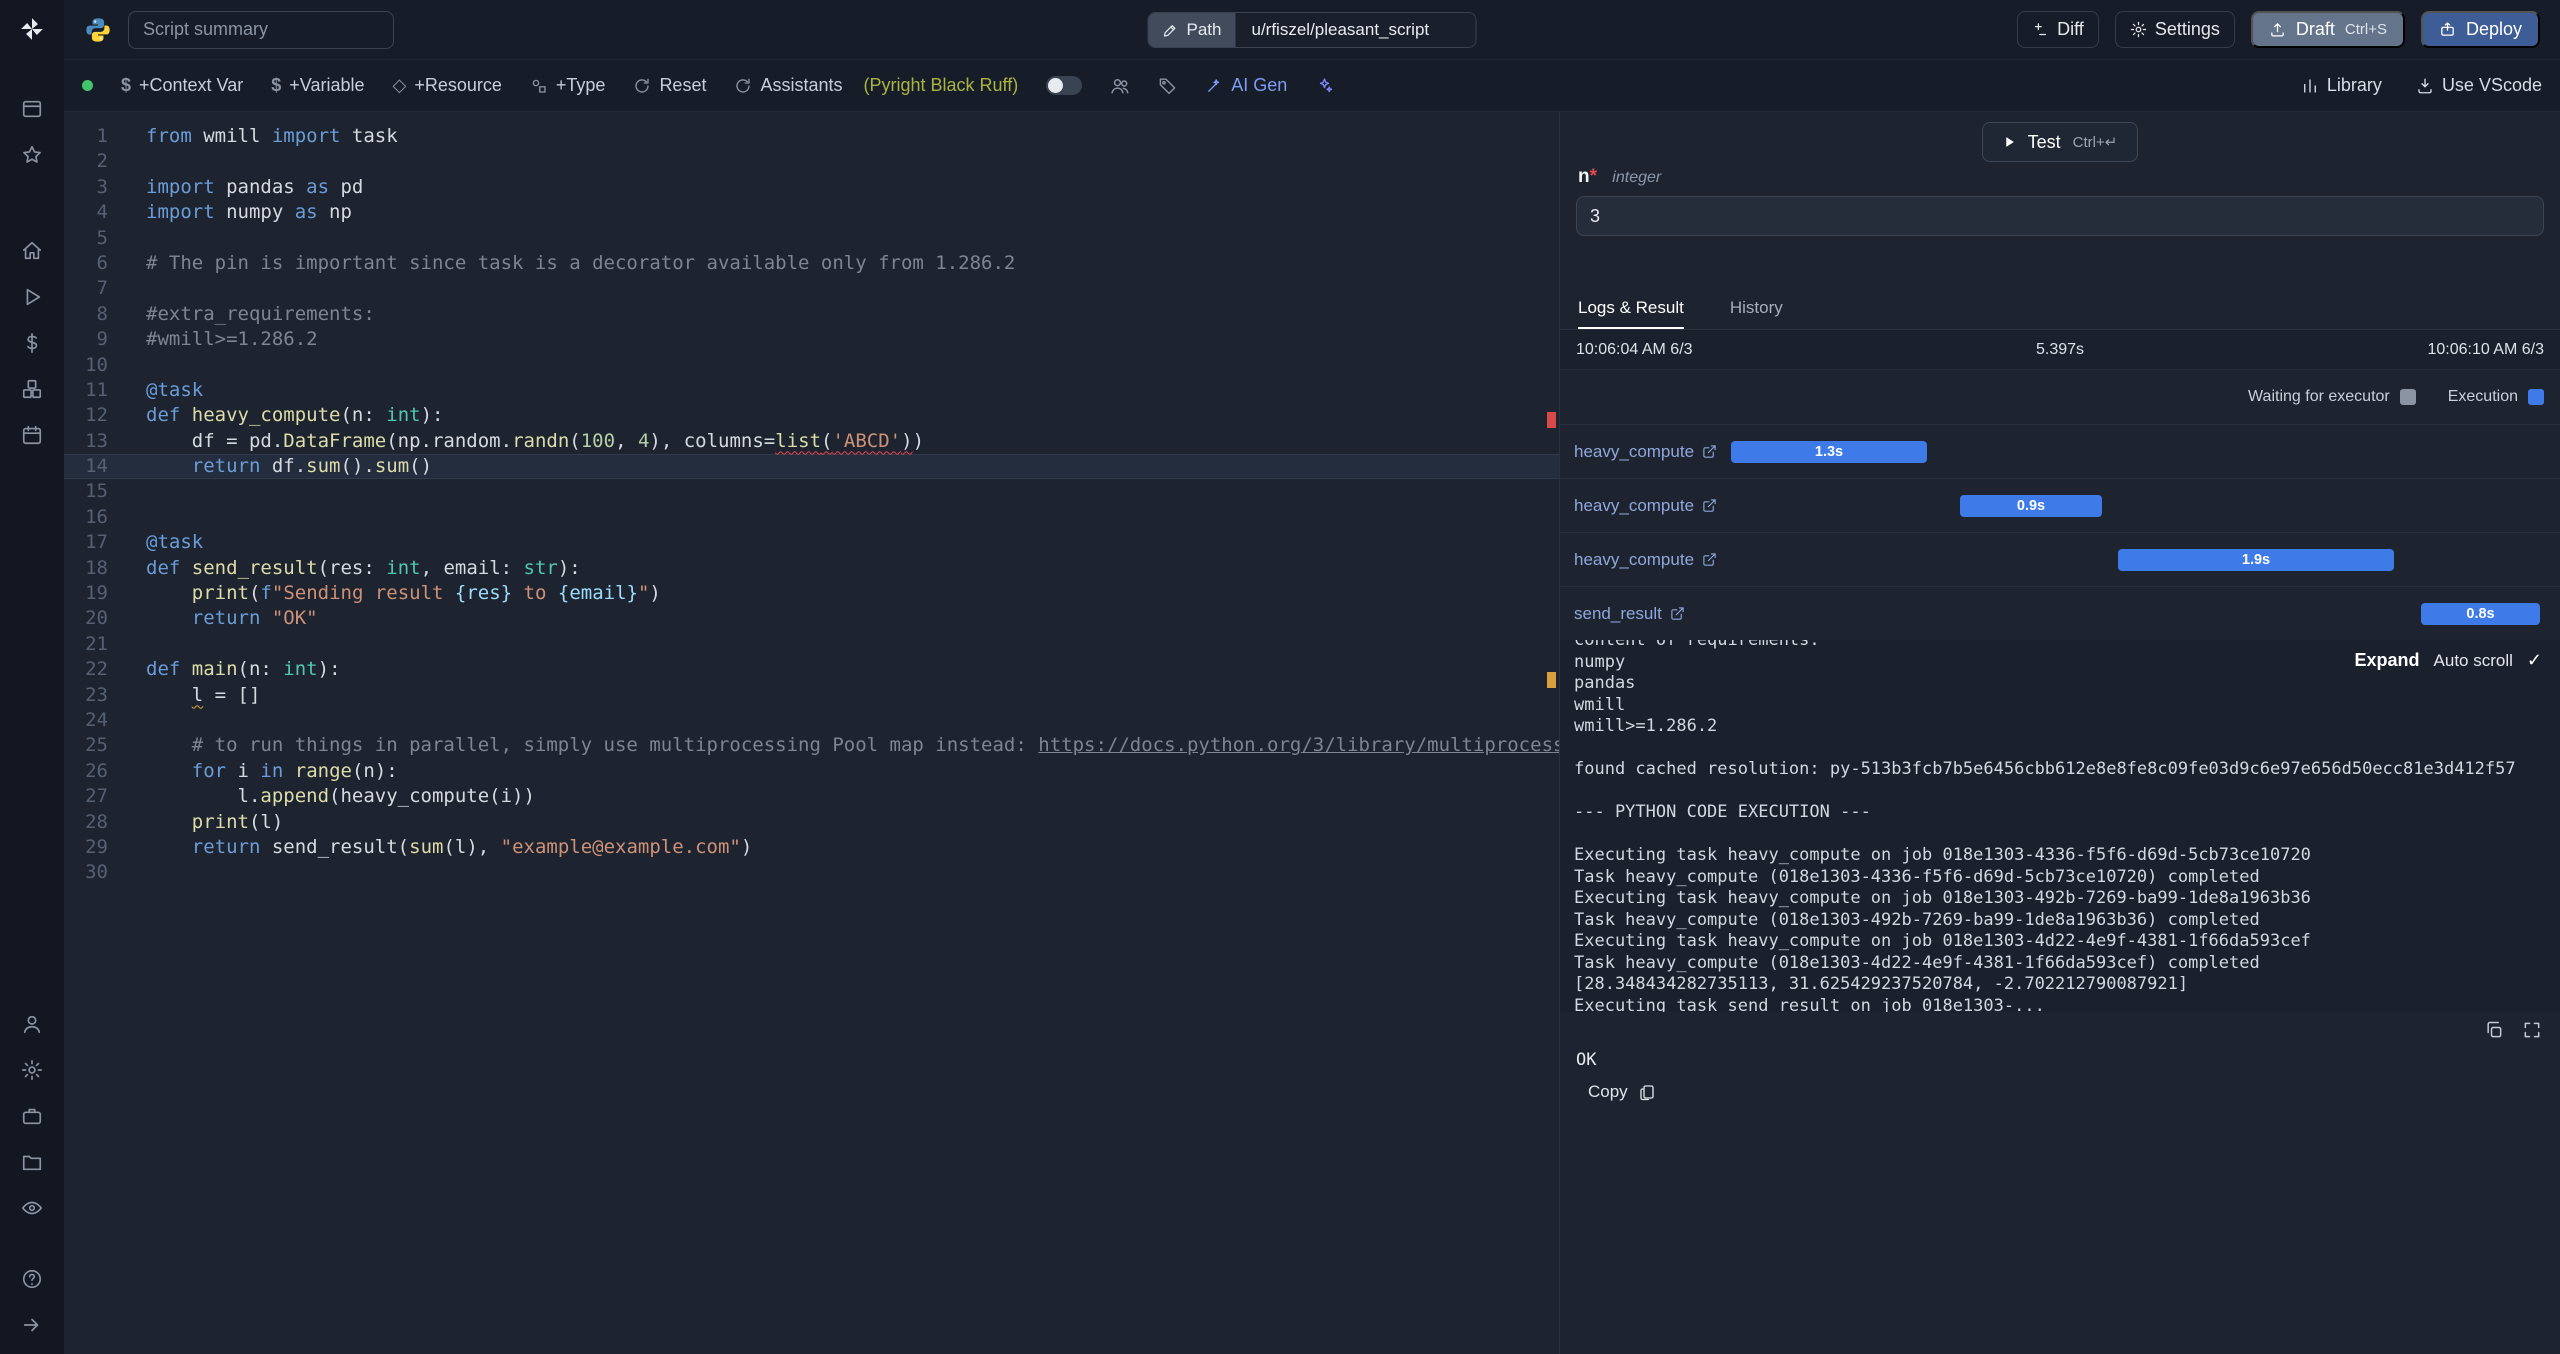 The image size is (2560, 1354). Describe the element at coordinates (1551, 420) in the screenshot. I see `error-marker` at that location.